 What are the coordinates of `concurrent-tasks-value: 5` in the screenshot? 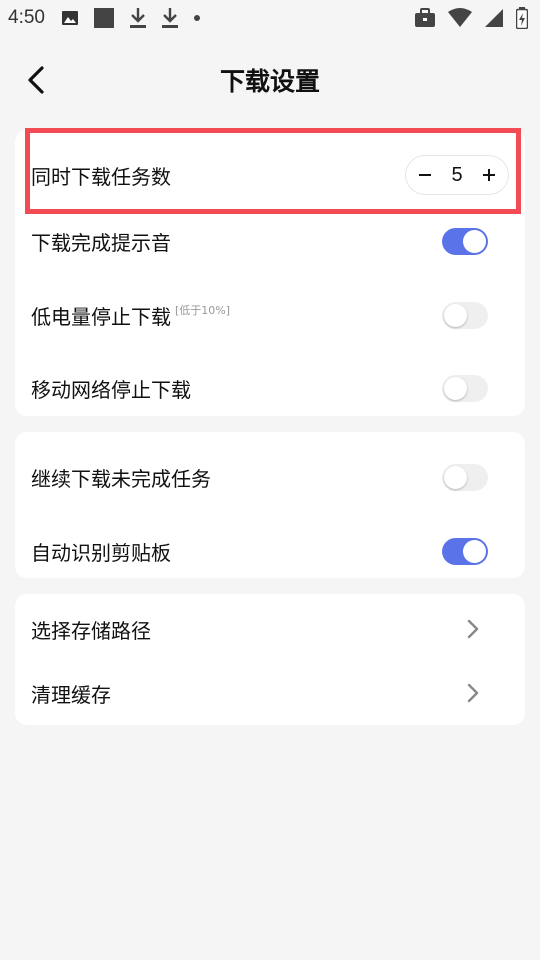 It's located at (457, 174).